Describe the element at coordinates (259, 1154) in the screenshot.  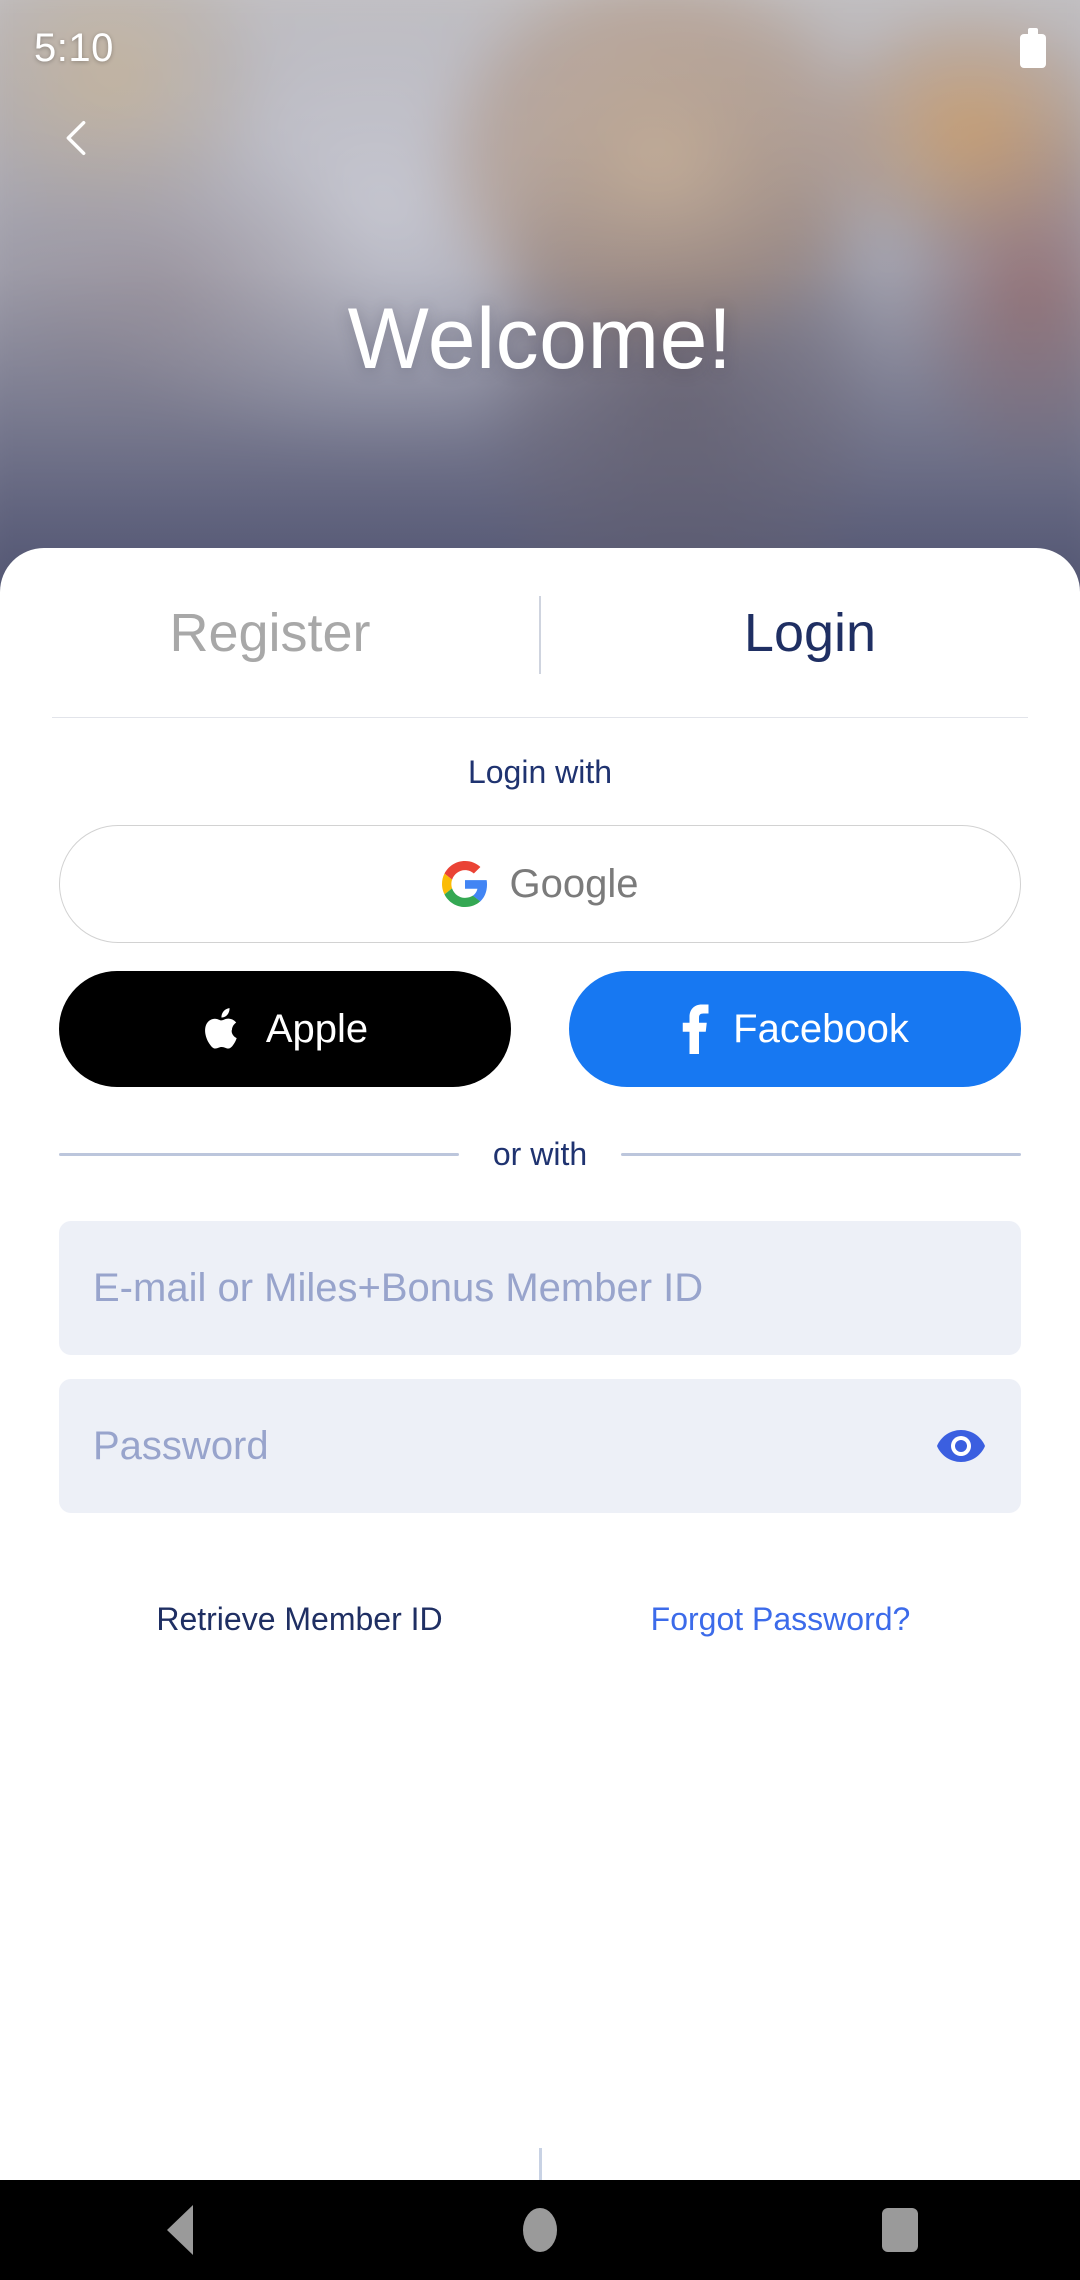
I see `divider-line-left` at that location.